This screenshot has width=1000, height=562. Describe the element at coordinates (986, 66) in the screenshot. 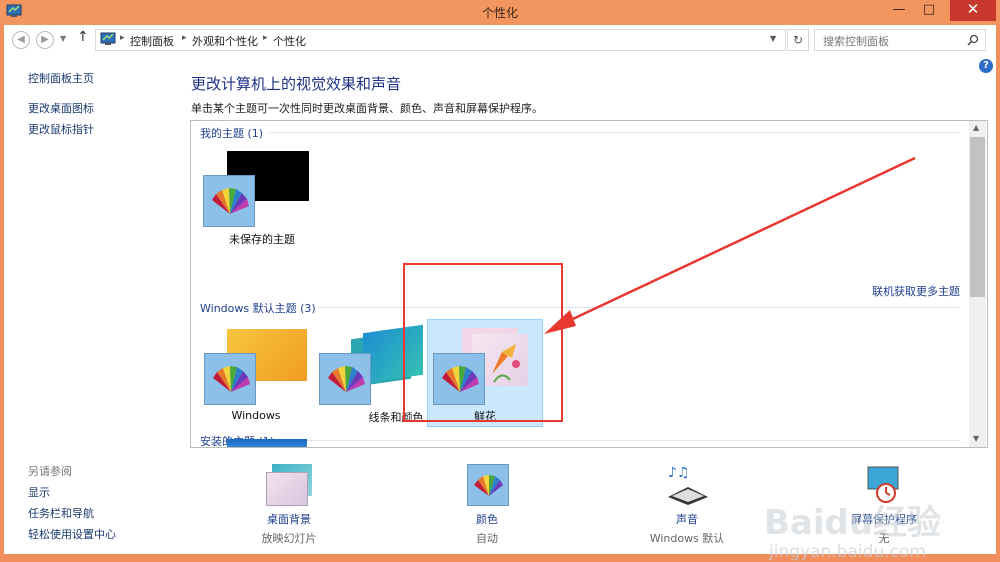

I see `help-icon: ?` at that location.